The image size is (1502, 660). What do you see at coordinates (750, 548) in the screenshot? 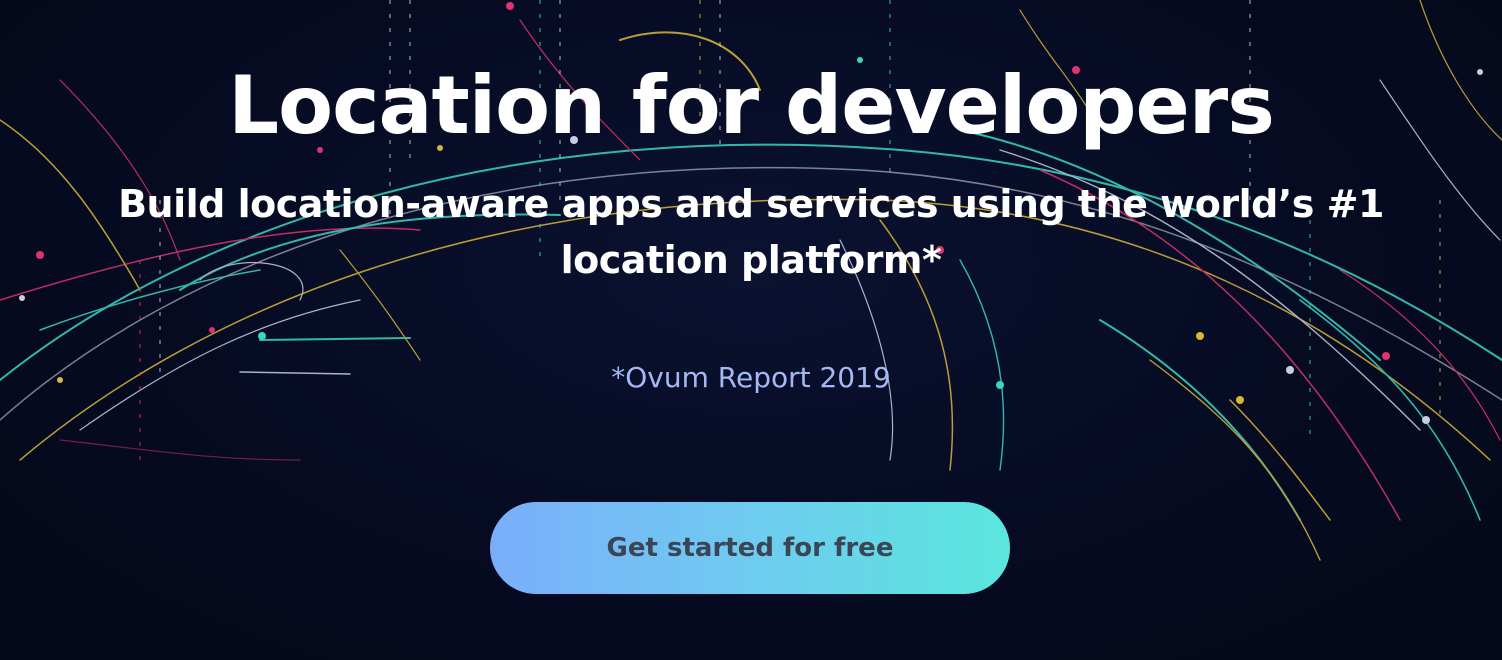
I see `get-started-button: Get started for free` at bounding box center [750, 548].